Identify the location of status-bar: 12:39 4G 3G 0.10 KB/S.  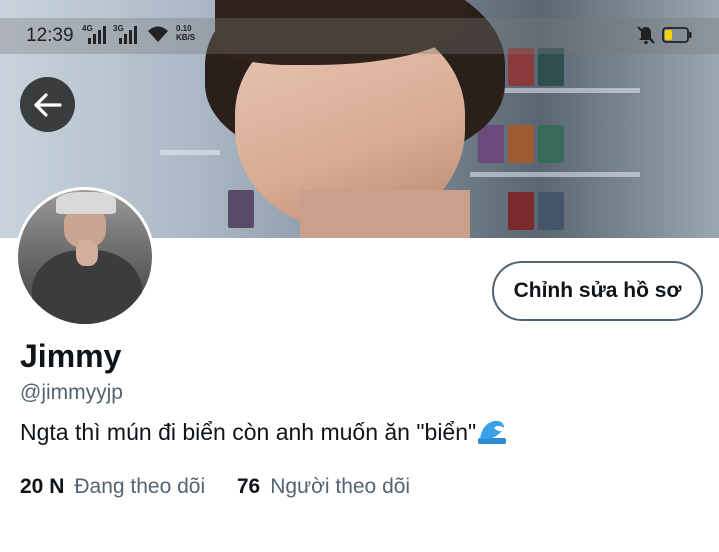
(359, 36).